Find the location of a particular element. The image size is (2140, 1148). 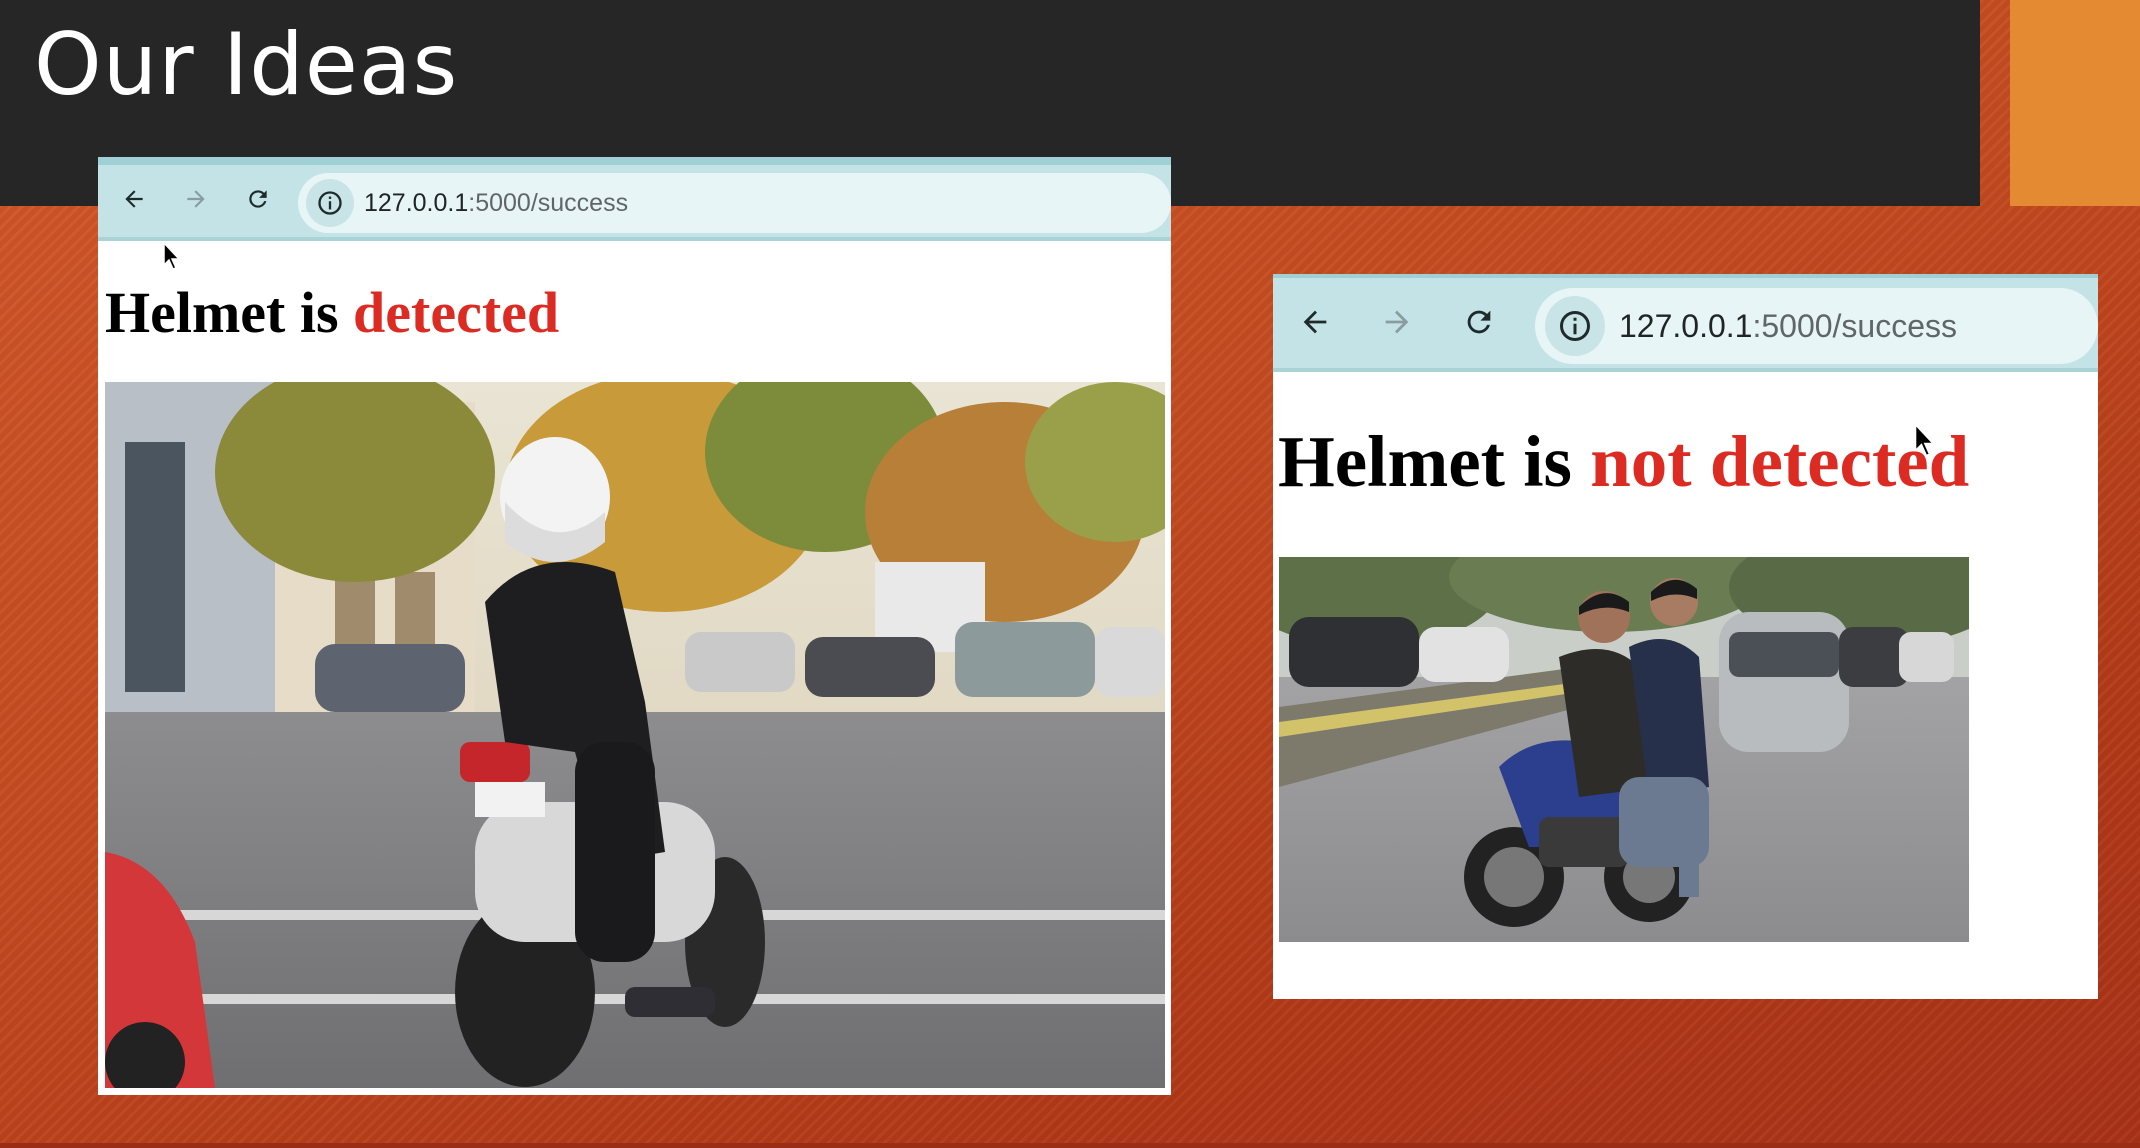

detection-status: not detected is located at coordinates (1780, 461).